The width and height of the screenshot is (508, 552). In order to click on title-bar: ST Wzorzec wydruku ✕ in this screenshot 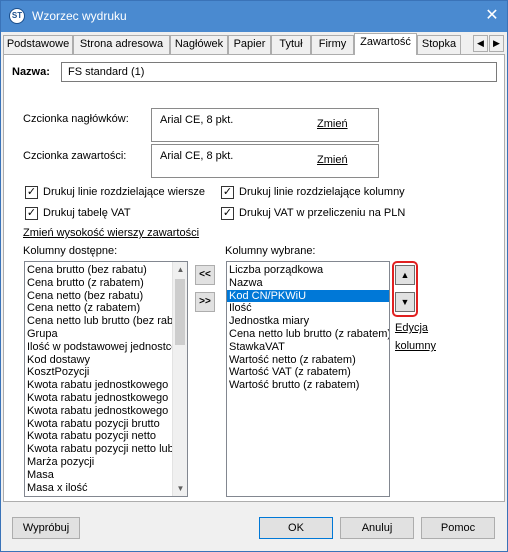, I will do `click(254, 16)`.